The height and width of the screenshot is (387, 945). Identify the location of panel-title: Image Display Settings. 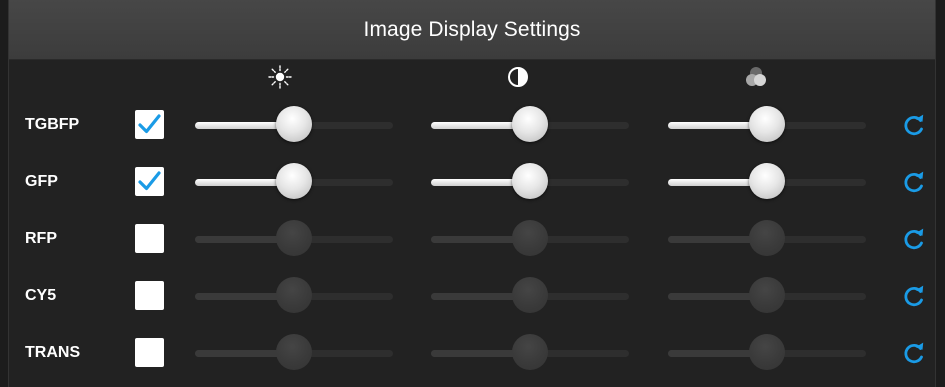
(472, 29).